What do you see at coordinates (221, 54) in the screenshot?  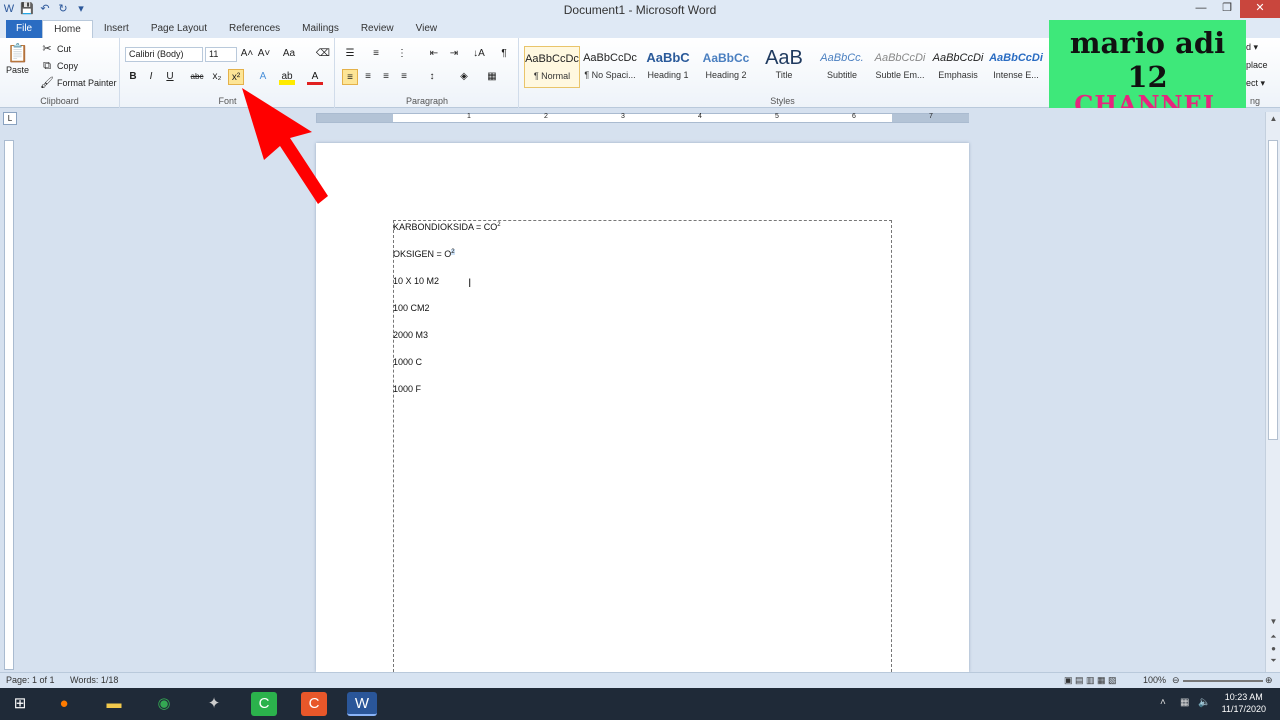 I see `font-size-combo: 11` at bounding box center [221, 54].